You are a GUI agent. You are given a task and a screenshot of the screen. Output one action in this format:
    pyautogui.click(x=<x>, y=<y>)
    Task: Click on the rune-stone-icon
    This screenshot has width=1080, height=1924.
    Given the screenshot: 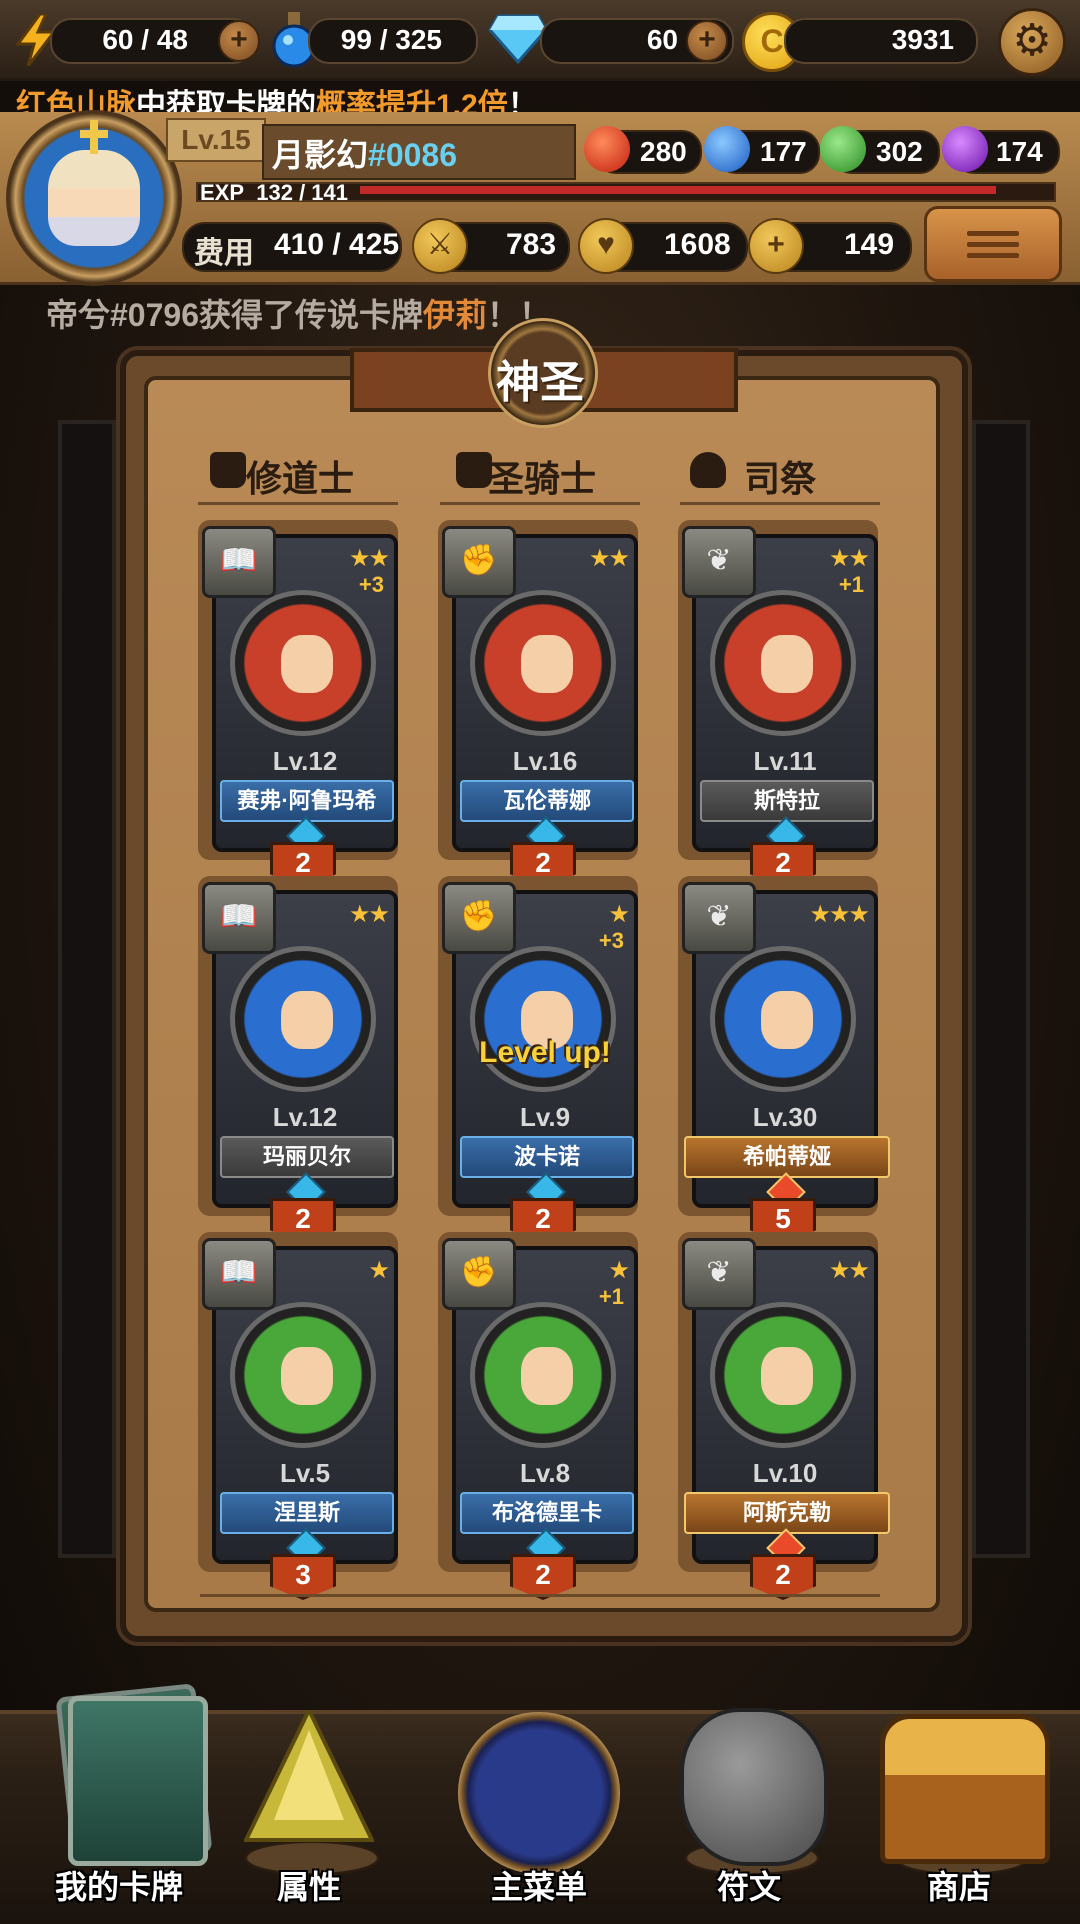 What is the action you would take?
    pyautogui.click(x=754, y=1787)
    